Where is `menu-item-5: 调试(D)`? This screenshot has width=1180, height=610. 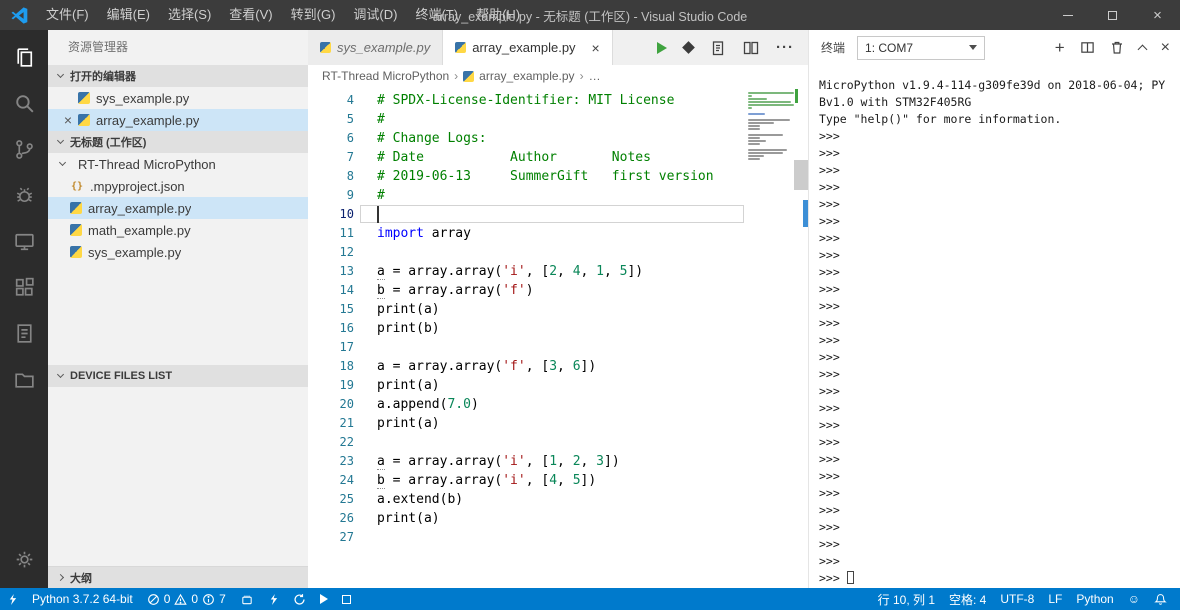 menu-item-5: 调试(D) is located at coordinates (375, 15).